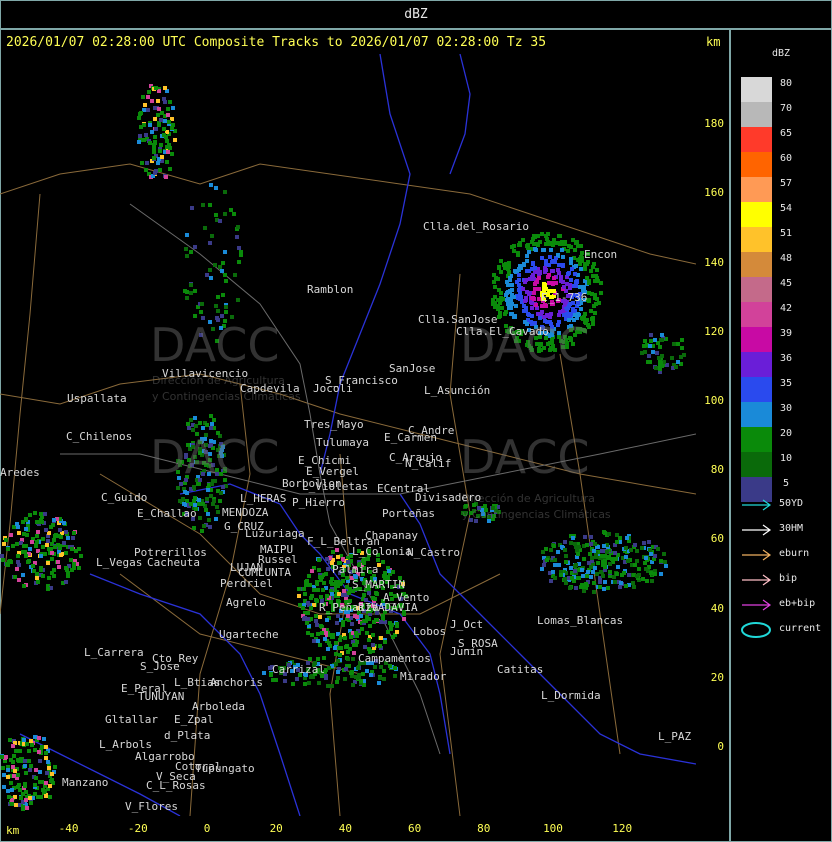  I want to click on track-legend-label: 30HM, so click(791, 528).